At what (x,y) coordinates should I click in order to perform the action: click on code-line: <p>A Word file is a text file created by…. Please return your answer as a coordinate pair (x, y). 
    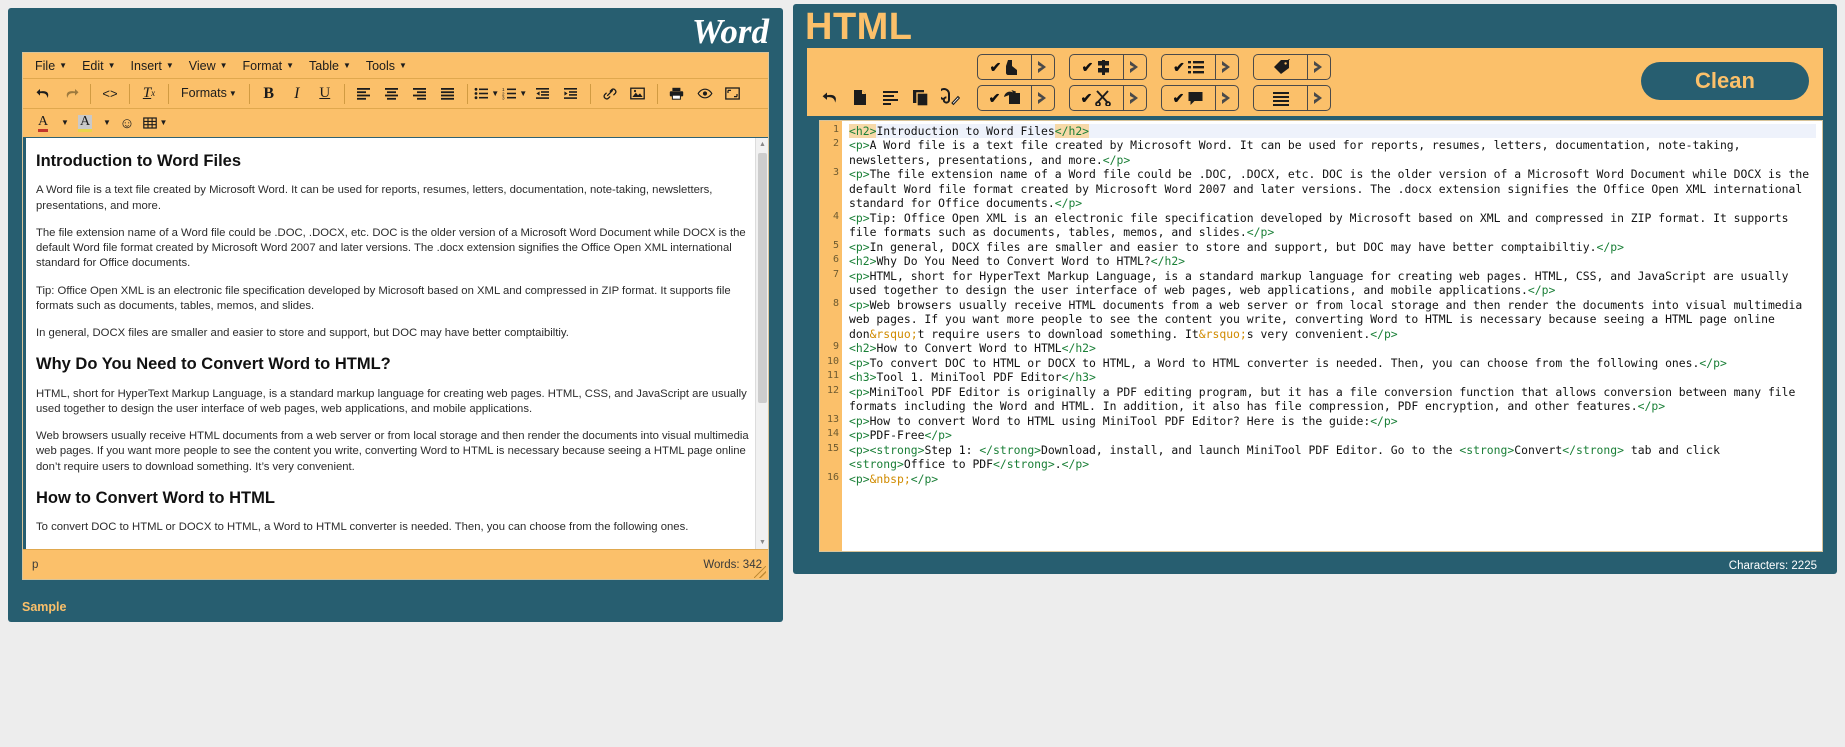
    Looking at the image, I should click on (1298, 152).